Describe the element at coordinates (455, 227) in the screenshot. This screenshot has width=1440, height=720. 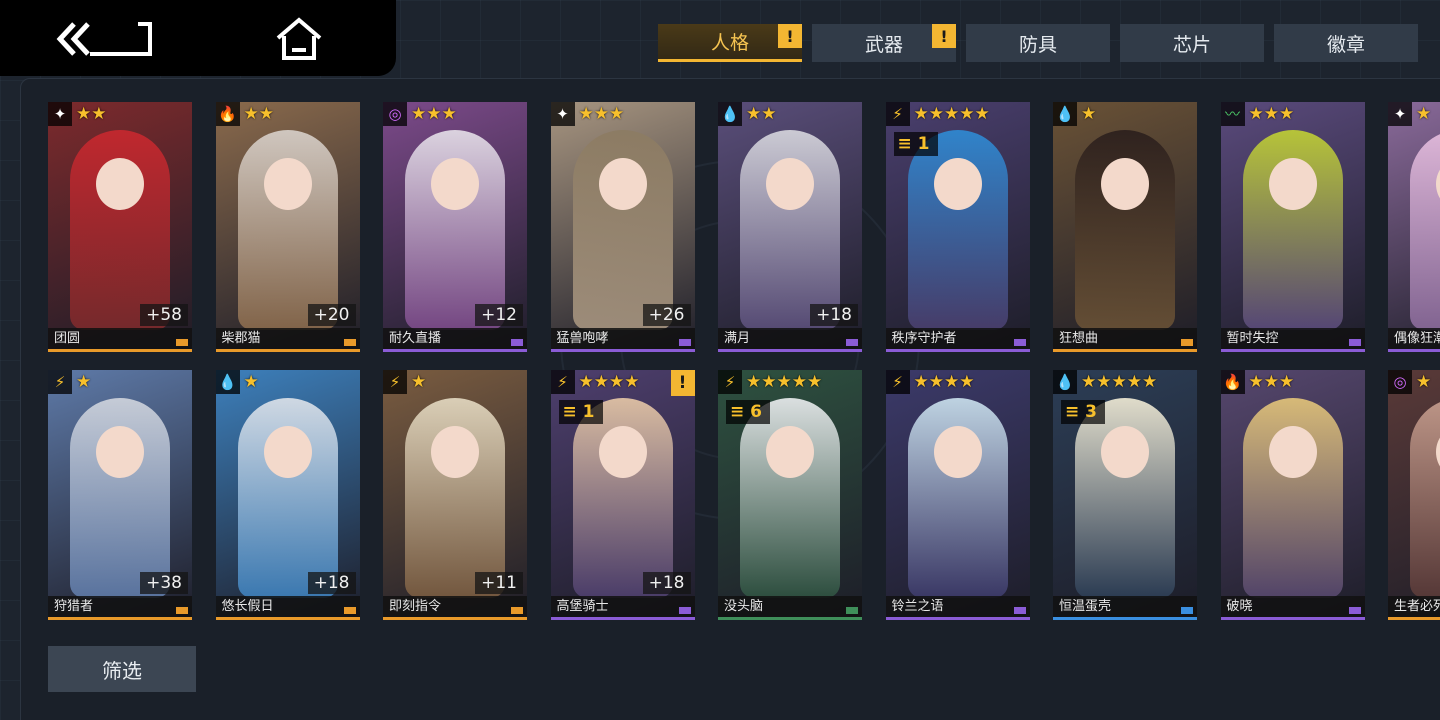
I see `personality-card: ◎ ★★★ +12 耐久直播` at that location.